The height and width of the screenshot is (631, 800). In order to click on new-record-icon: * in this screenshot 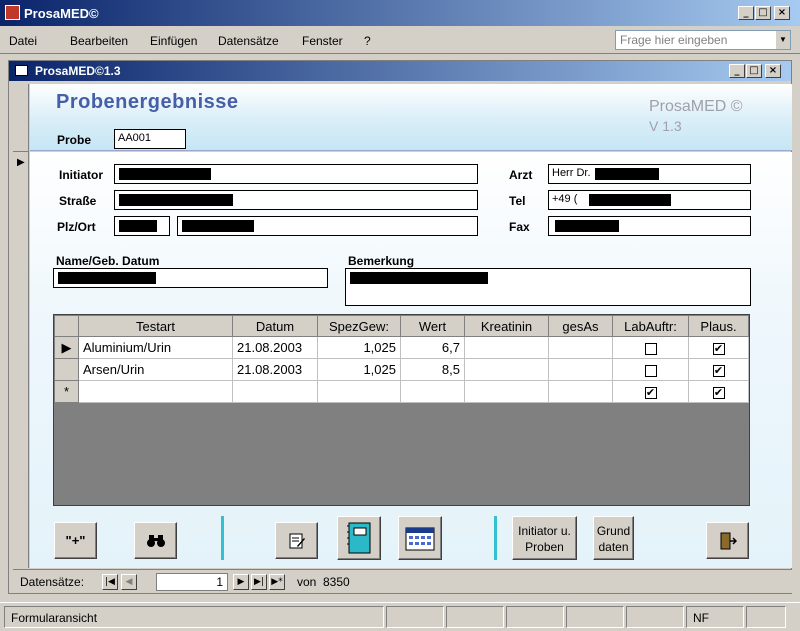, I will do `click(66, 391)`.